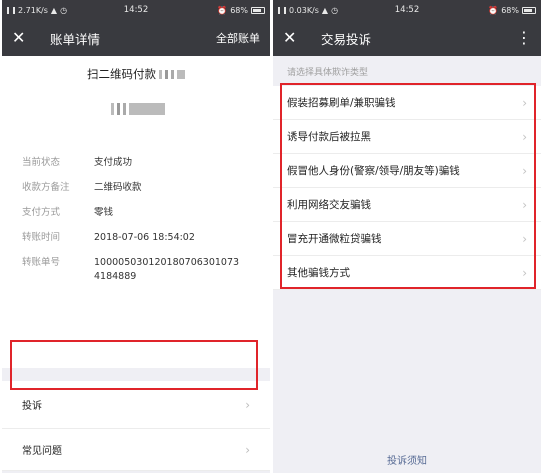  What do you see at coordinates (113, 162) in the screenshot?
I see `detail-value: 支付成功` at bounding box center [113, 162].